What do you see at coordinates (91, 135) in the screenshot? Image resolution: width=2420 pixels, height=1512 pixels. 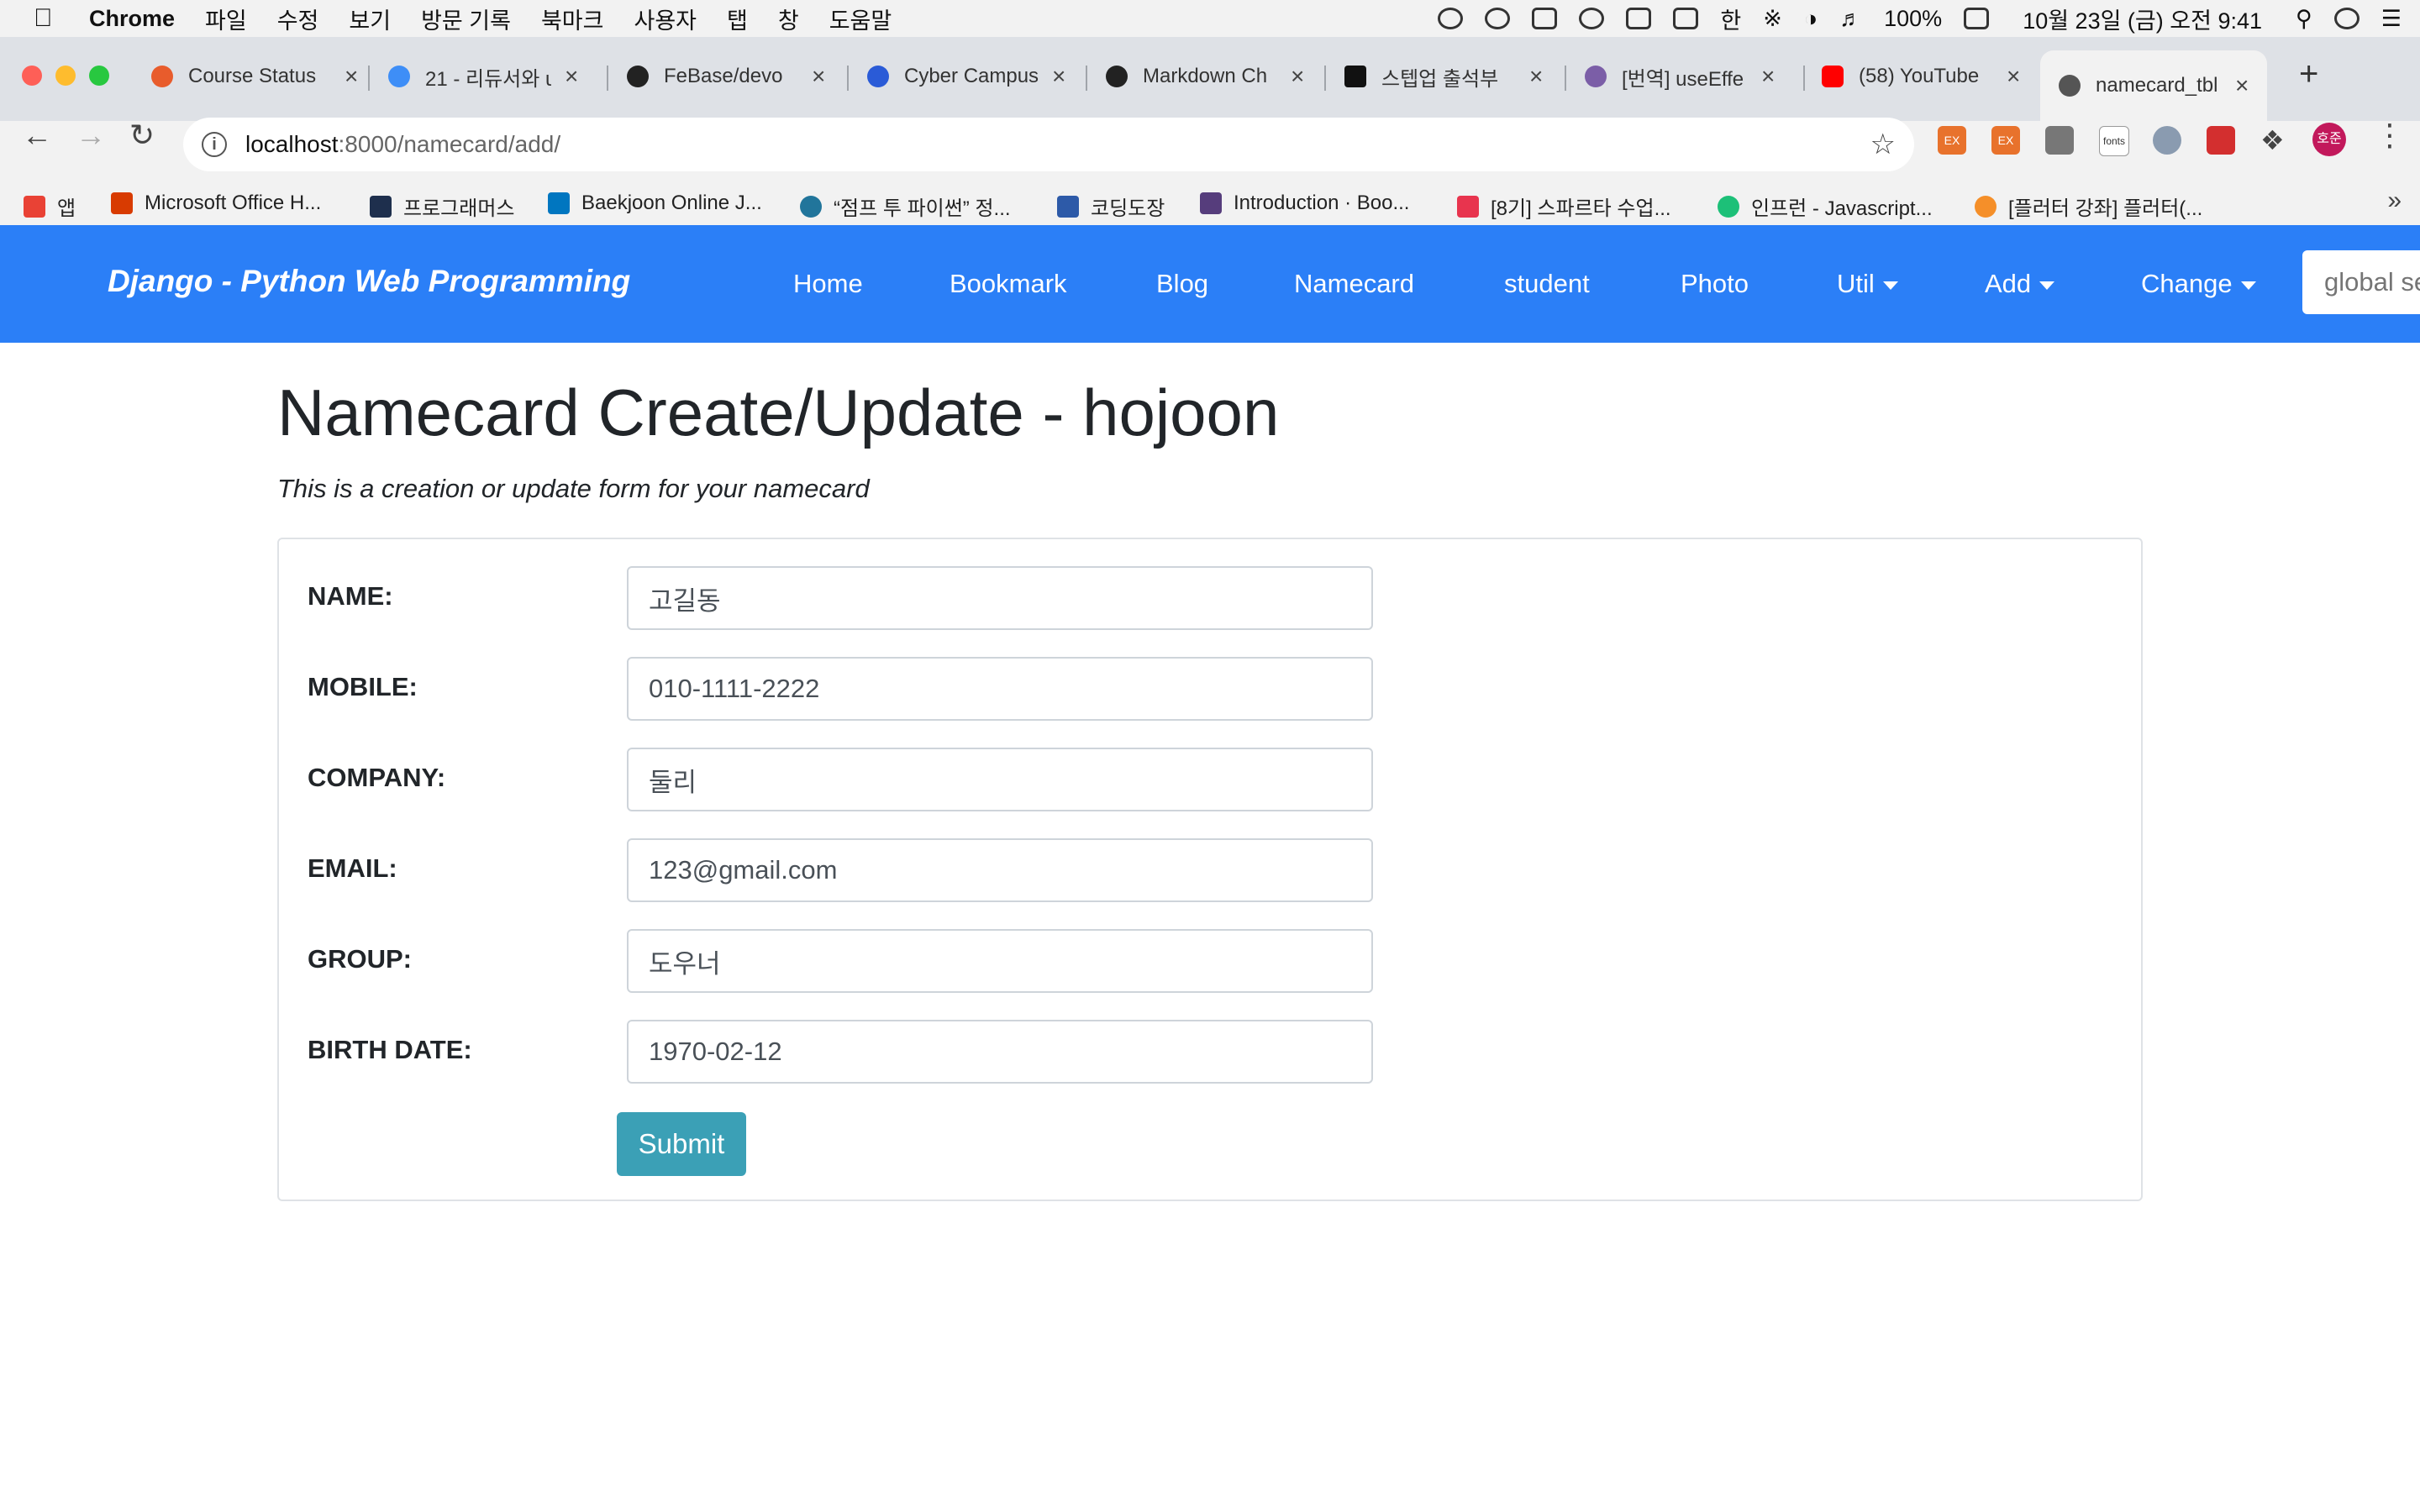 I see `forward-arrow-icon: →` at bounding box center [91, 135].